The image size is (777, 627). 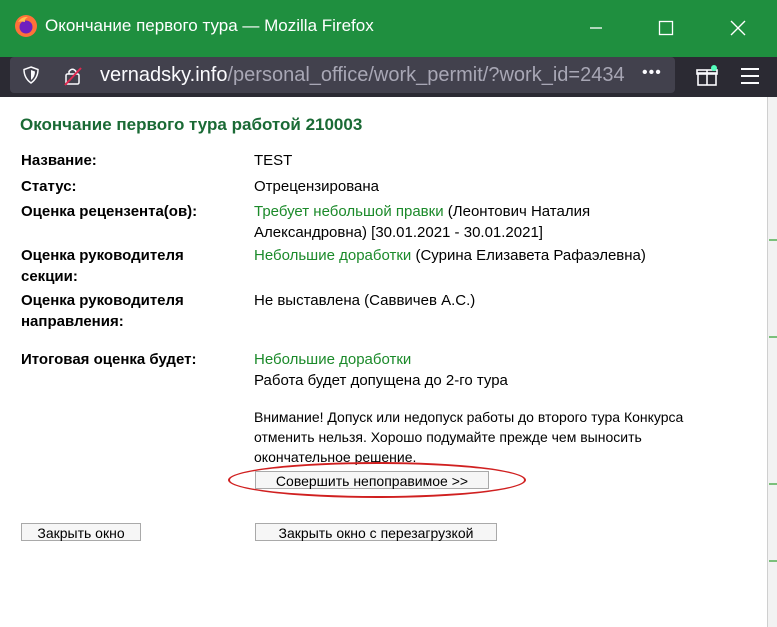 What do you see at coordinates (652, 73) in the screenshot?
I see `page-actions-menu-icon: •••` at bounding box center [652, 73].